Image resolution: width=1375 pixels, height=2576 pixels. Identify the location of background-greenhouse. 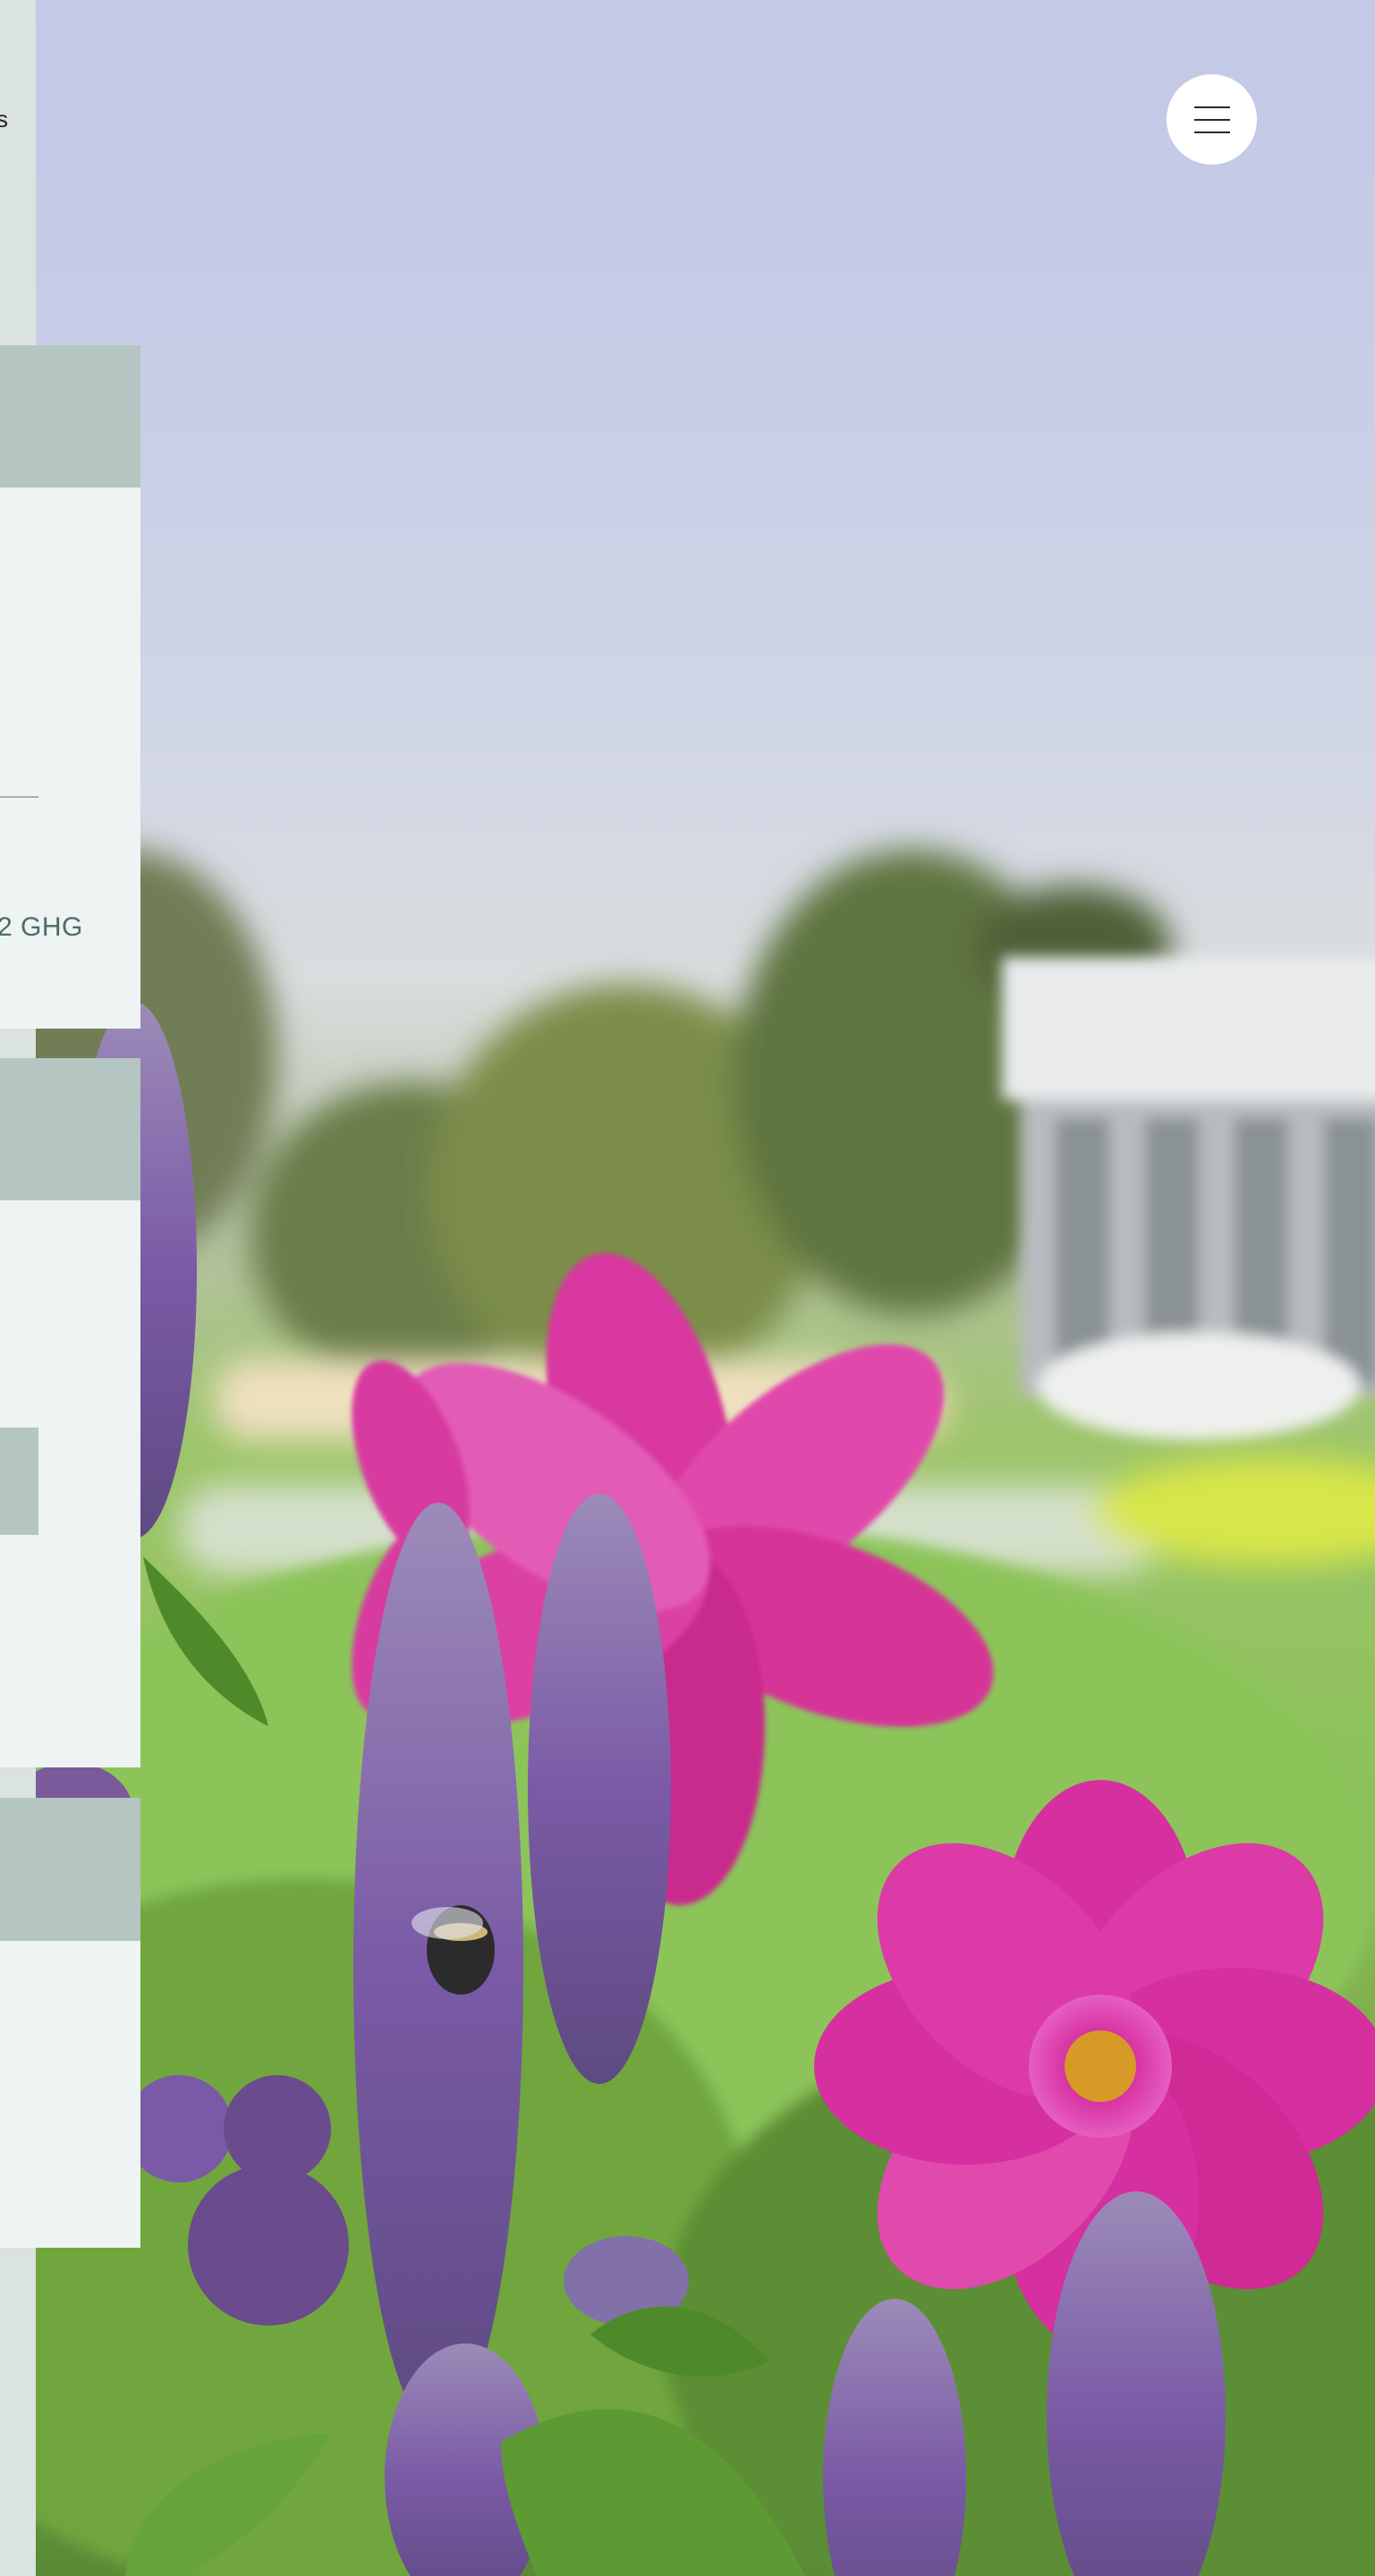
(1188, 1198).